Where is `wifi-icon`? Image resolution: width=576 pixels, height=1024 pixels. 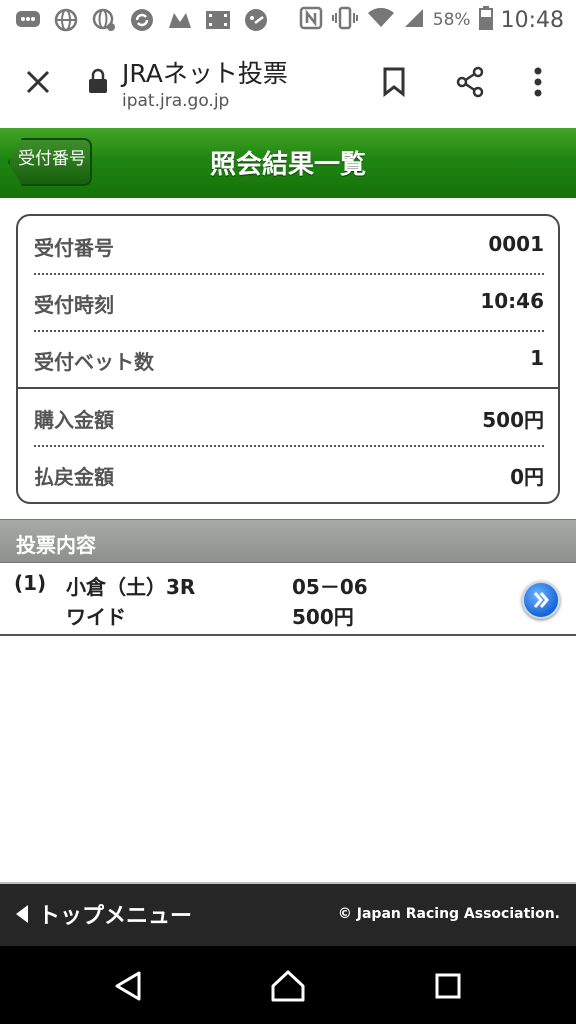
wifi-icon is located at coordinates (381, 20).